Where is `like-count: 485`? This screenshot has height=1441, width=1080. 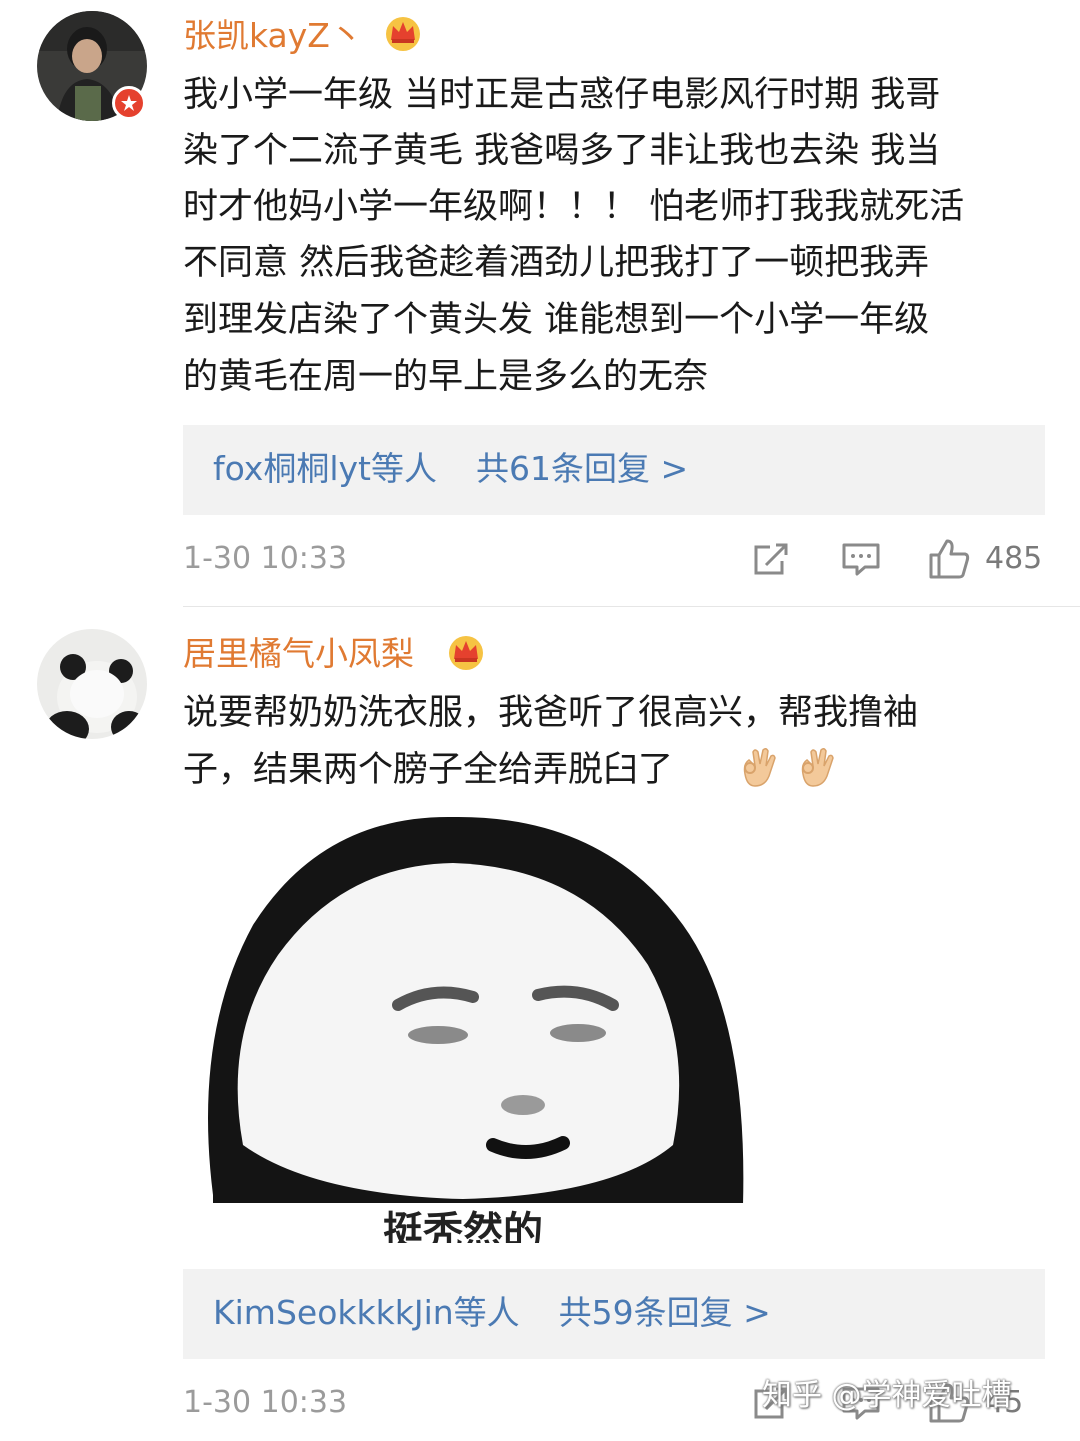 like-count: 485 is located at coordinates (1014, 558).